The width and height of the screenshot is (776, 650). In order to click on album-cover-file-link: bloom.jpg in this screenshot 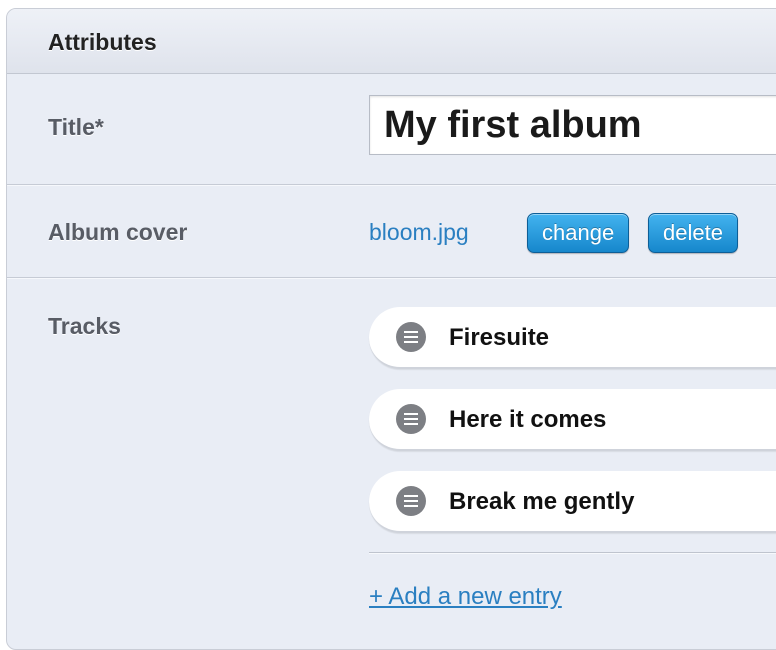, I will do `click(419, 232)`.